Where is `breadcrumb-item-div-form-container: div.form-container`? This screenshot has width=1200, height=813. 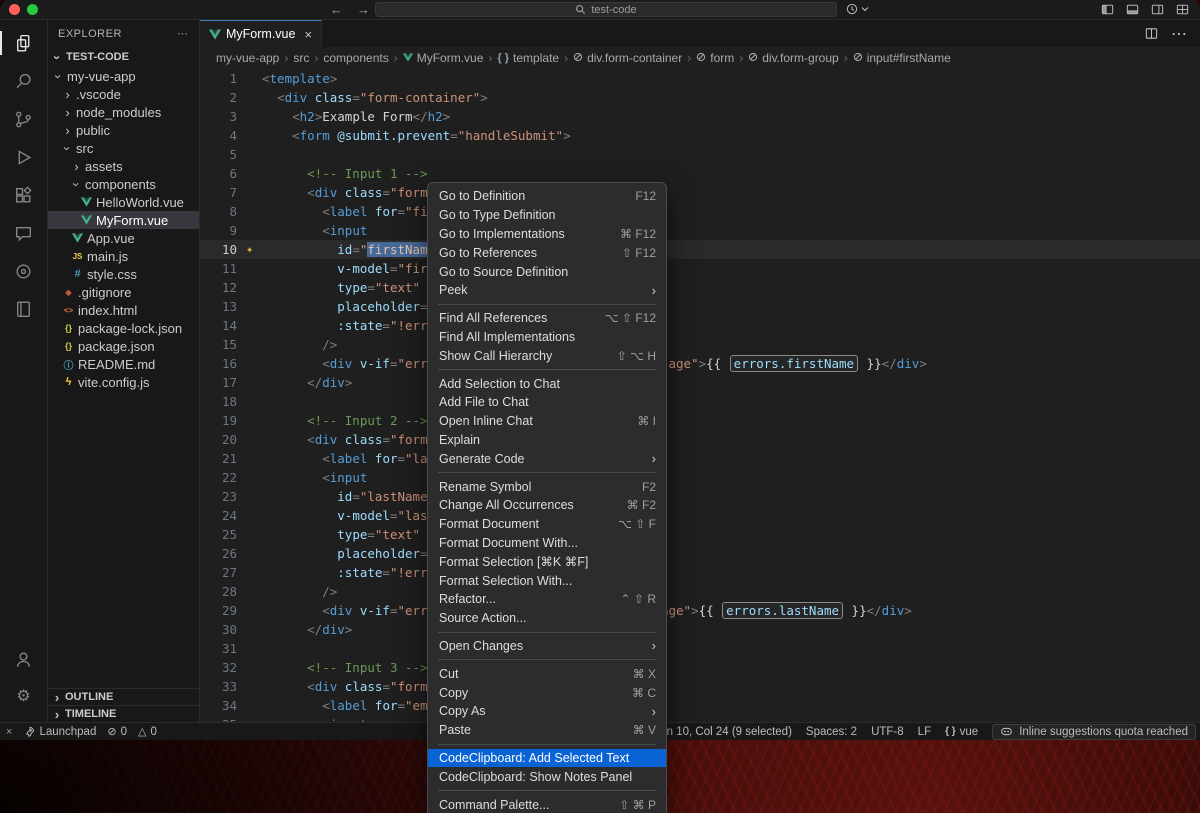
breadcrumb-item-div-form-container: div.form-container is located at coordinates (627, 58).